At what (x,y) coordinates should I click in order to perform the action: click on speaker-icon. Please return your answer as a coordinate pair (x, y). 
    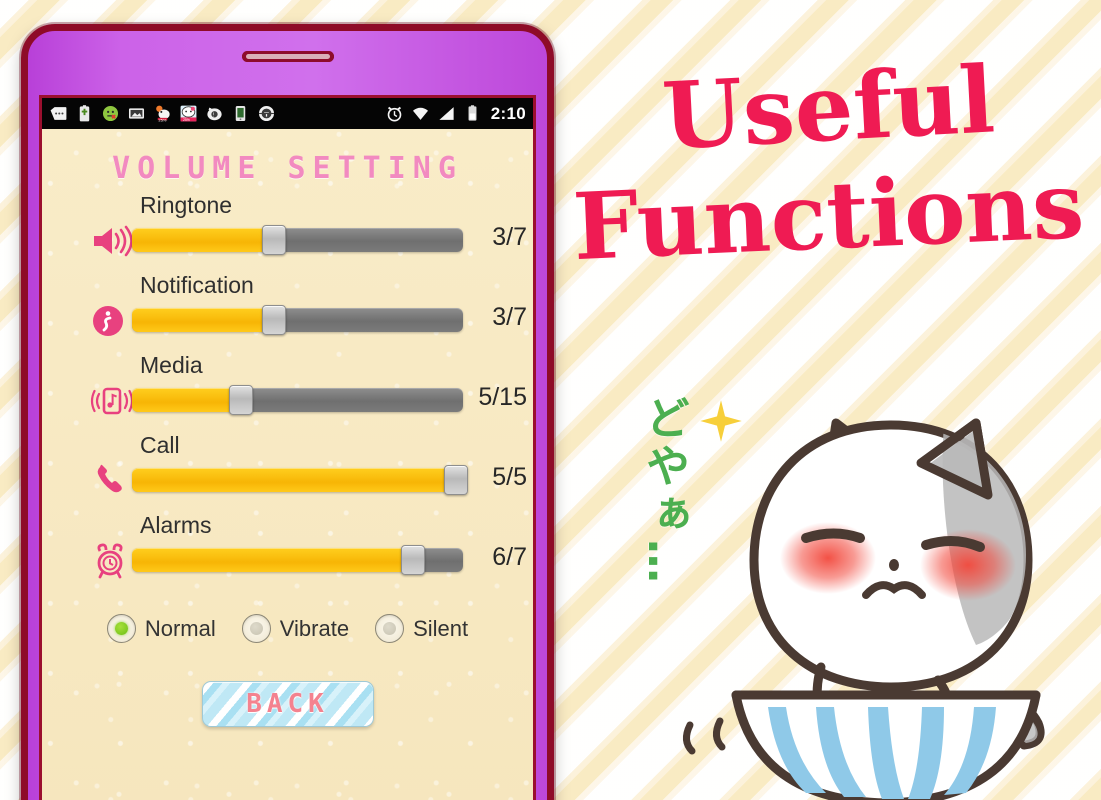
    Looking at the image, I should click on (113, 241).